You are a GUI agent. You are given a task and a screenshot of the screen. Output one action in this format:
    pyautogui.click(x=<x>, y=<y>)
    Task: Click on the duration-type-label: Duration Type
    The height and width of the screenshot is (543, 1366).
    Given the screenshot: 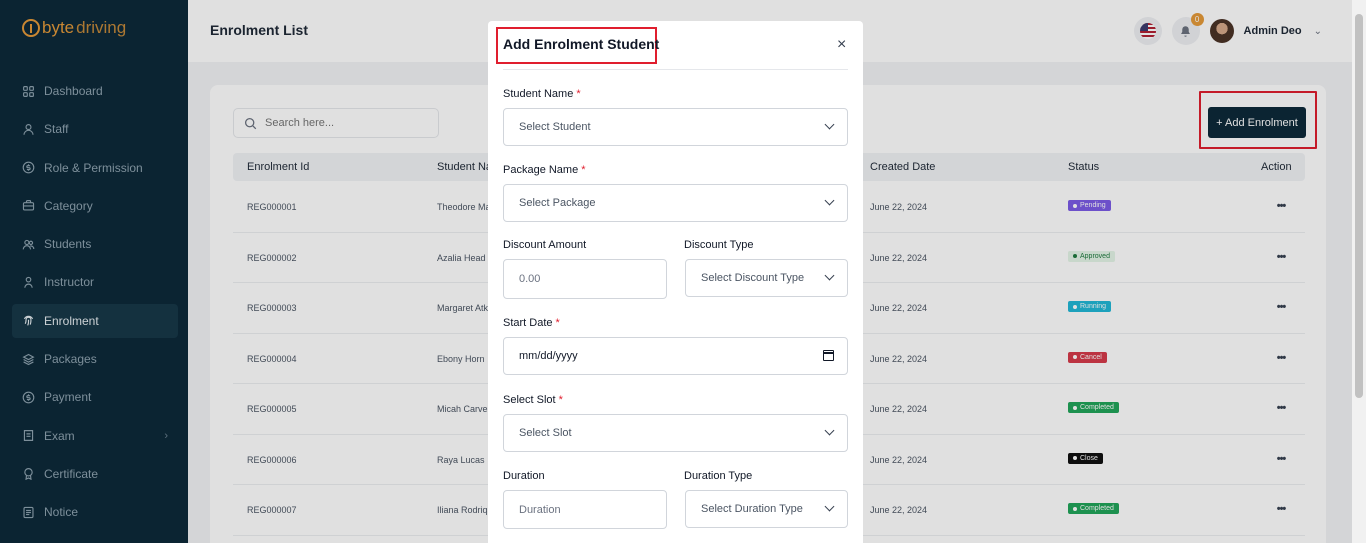 What is the action you would take?
    pyautogui.click(x=718, y=476)
    